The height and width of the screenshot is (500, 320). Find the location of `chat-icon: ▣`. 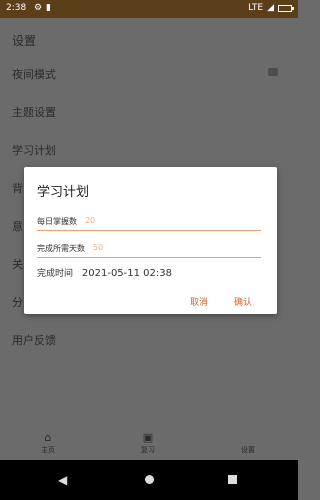

chat-icon: ▣ is located at coordinates (148, 437).